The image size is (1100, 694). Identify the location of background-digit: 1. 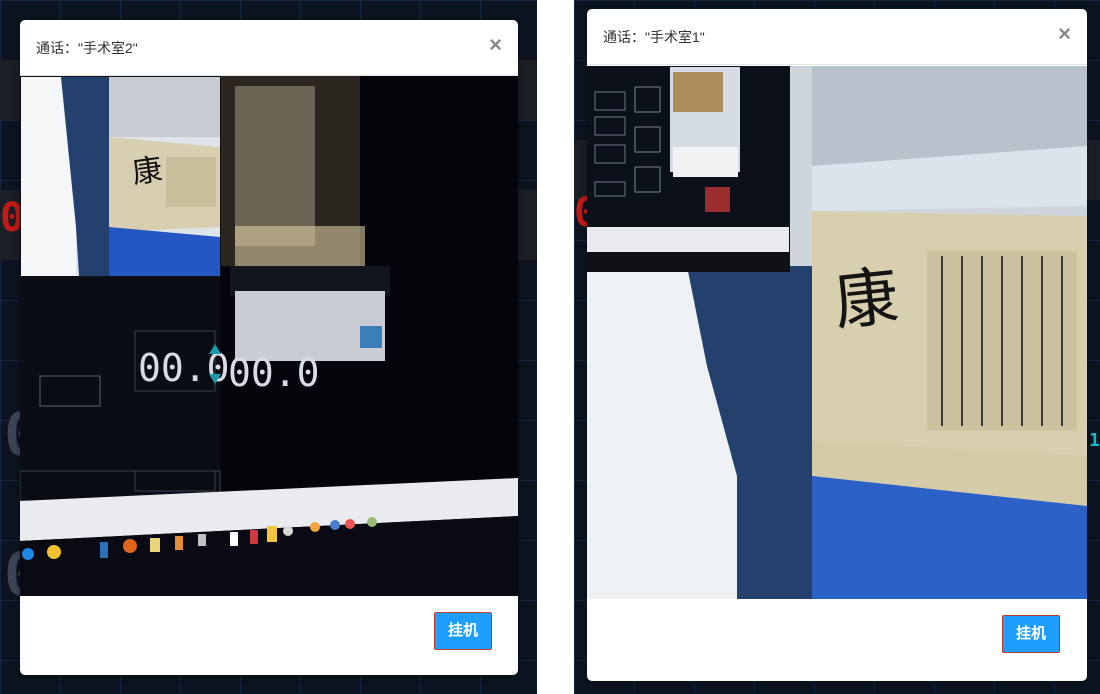
(1094, 440).